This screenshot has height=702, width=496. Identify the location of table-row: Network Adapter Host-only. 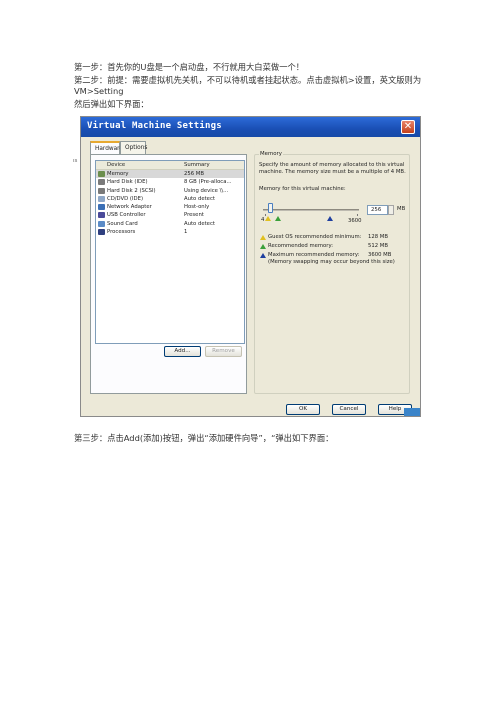
(170, 207).